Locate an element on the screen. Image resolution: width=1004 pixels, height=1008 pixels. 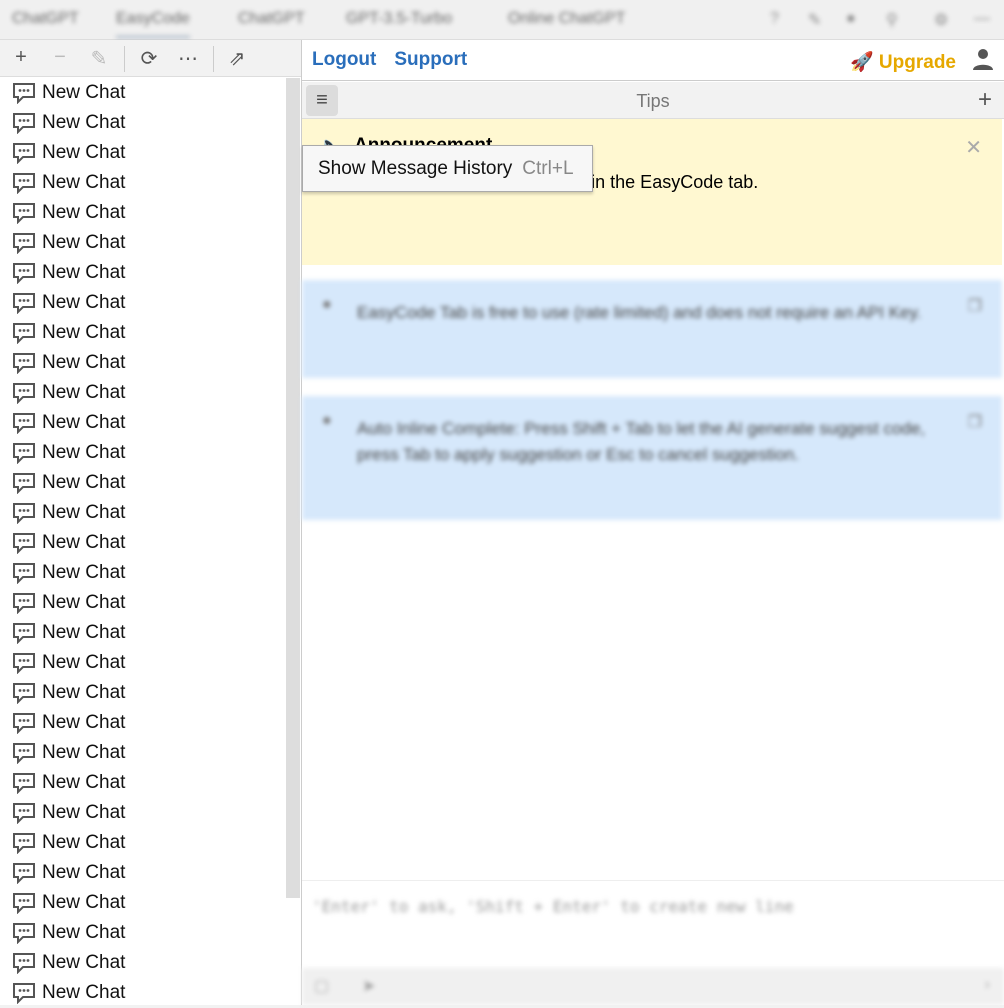
user-icon is located at coordinates (983, 61).